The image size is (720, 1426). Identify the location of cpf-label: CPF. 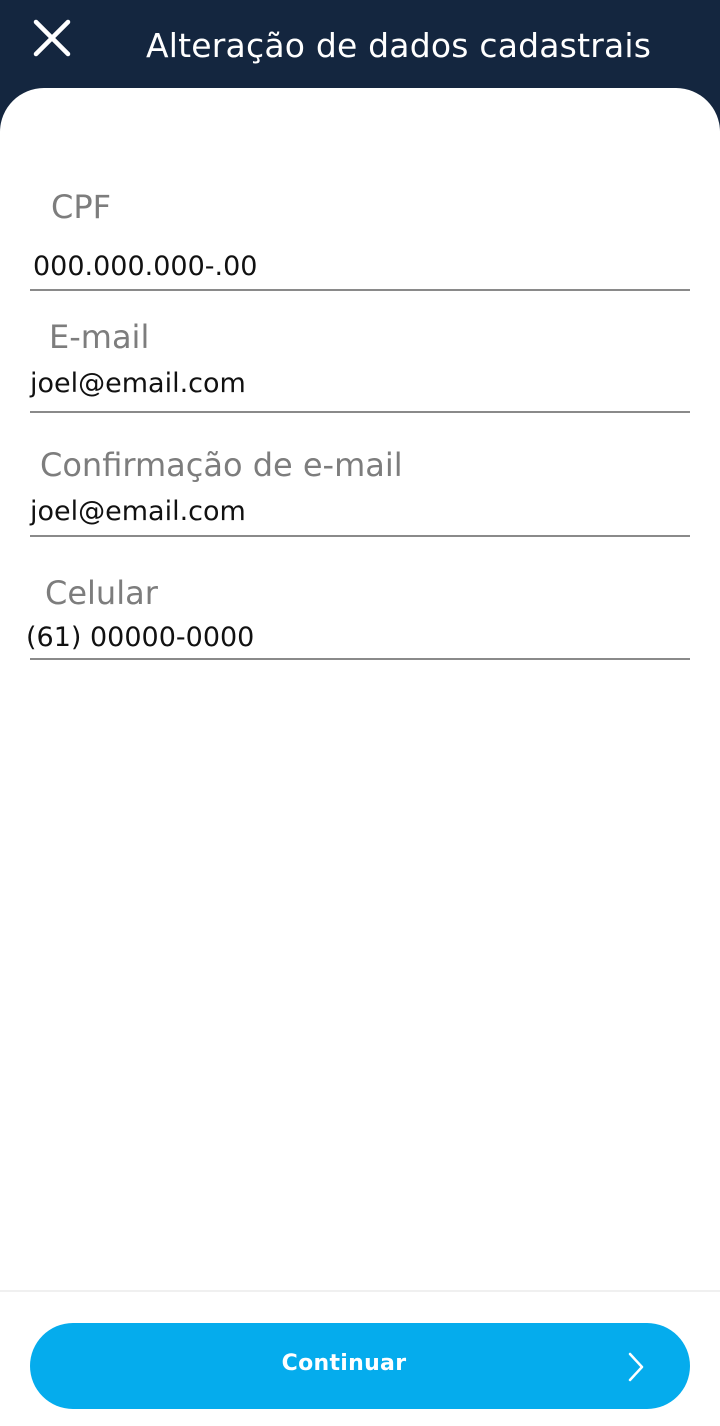
(81, 207).